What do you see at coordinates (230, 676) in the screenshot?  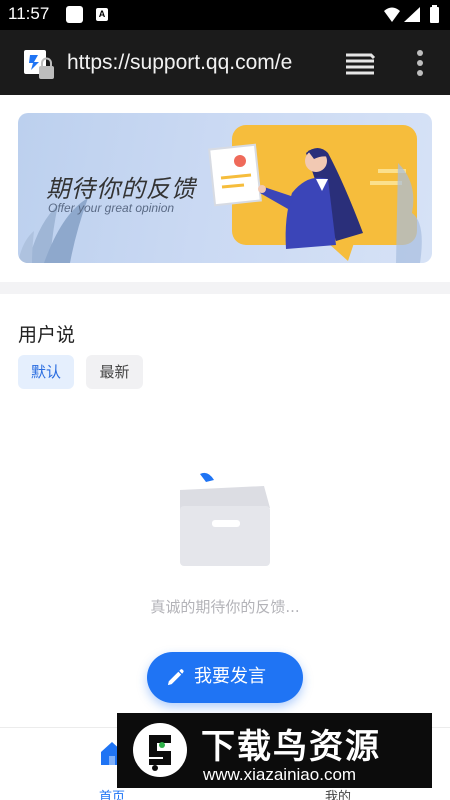 I see `post-feedback-label: 我要发言` at bounding box center [230, 676].